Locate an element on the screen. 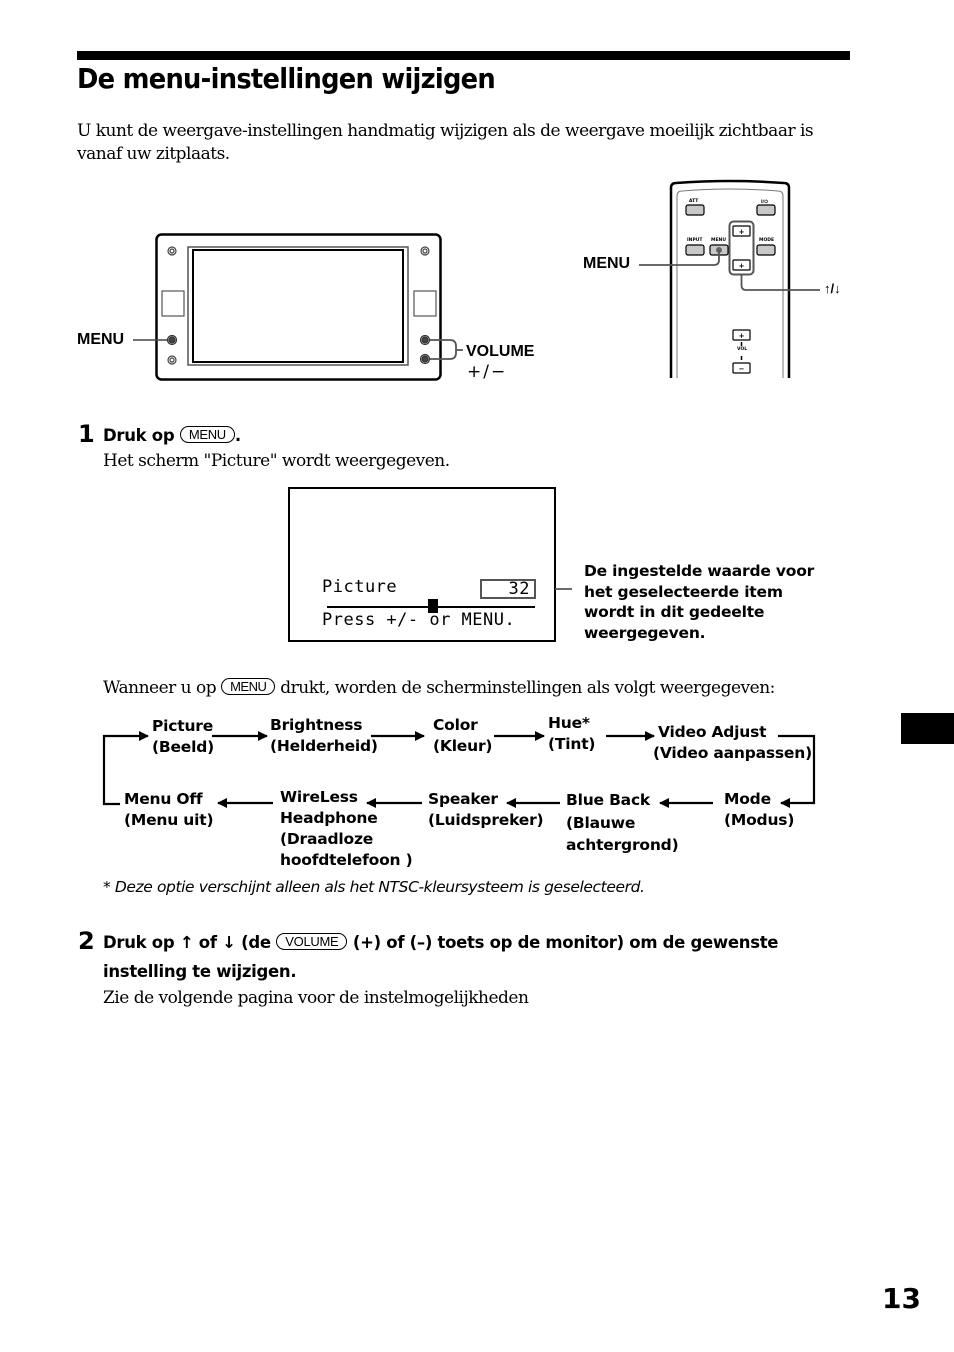  section-tab-marker is located at coordinates (927, 728).